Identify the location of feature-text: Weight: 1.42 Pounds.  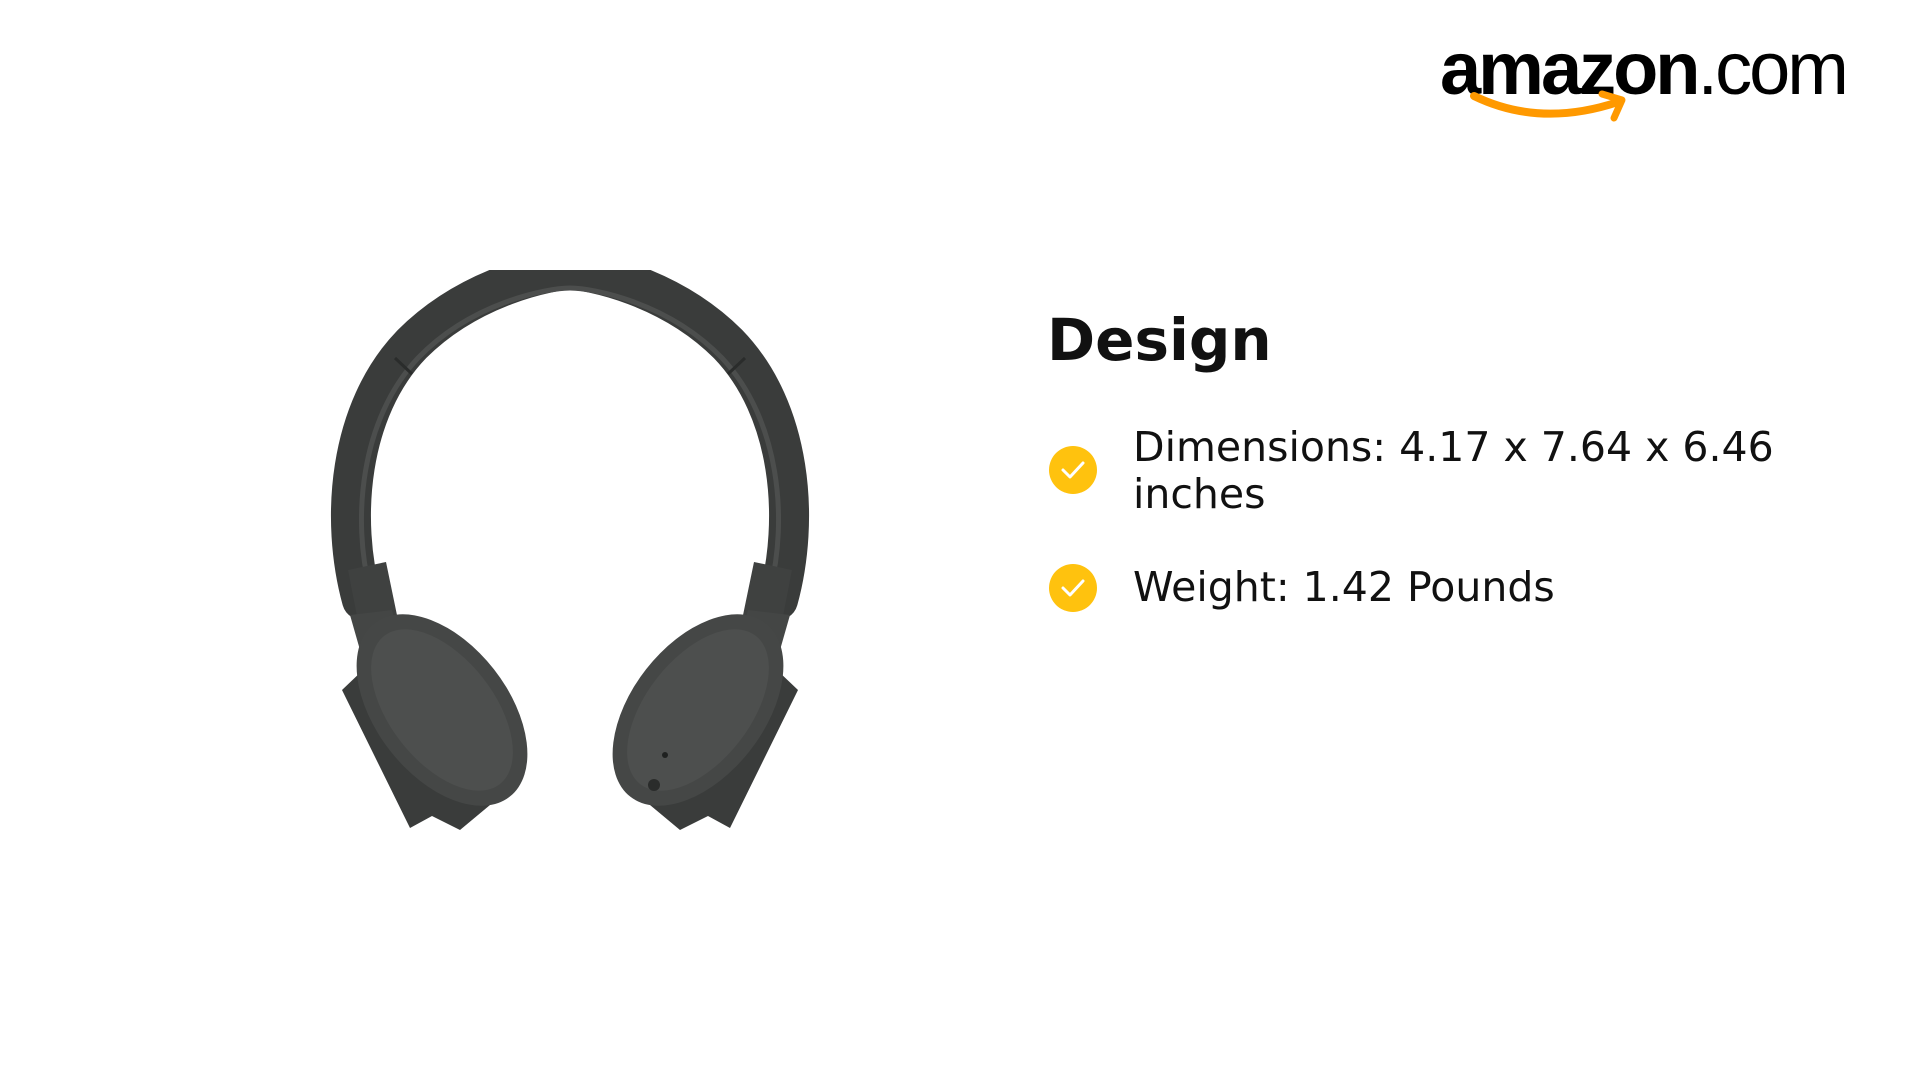
(1344, 587).